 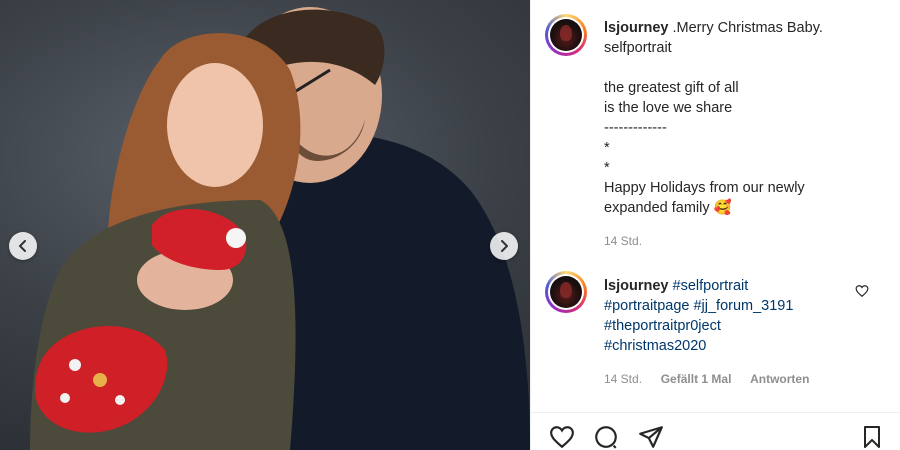 I want to click on comment-icon, so click(x=606, y=437).